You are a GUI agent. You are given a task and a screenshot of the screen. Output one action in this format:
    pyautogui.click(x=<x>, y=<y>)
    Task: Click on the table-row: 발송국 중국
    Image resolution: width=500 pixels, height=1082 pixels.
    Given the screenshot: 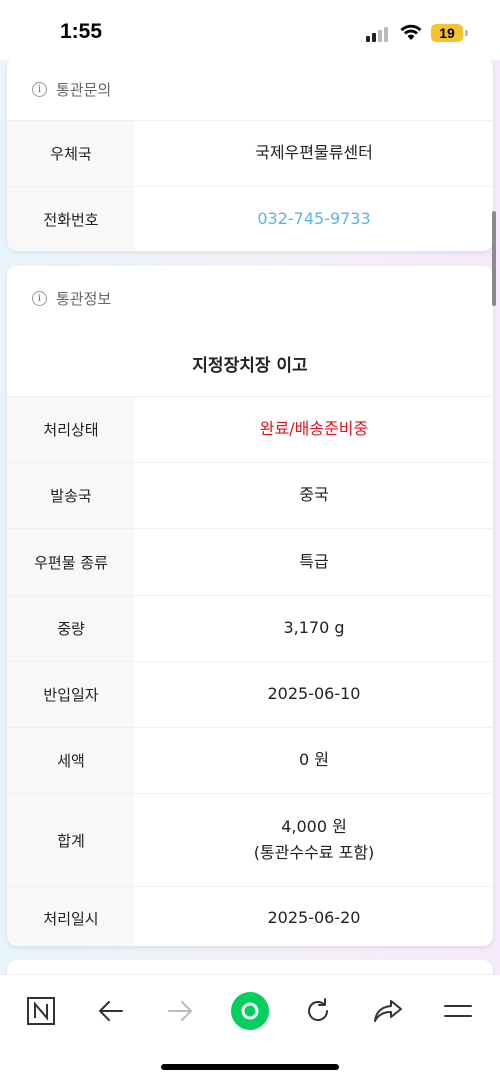 What is the action you would take?
    pyautogui.click(x=250, y=495)
    